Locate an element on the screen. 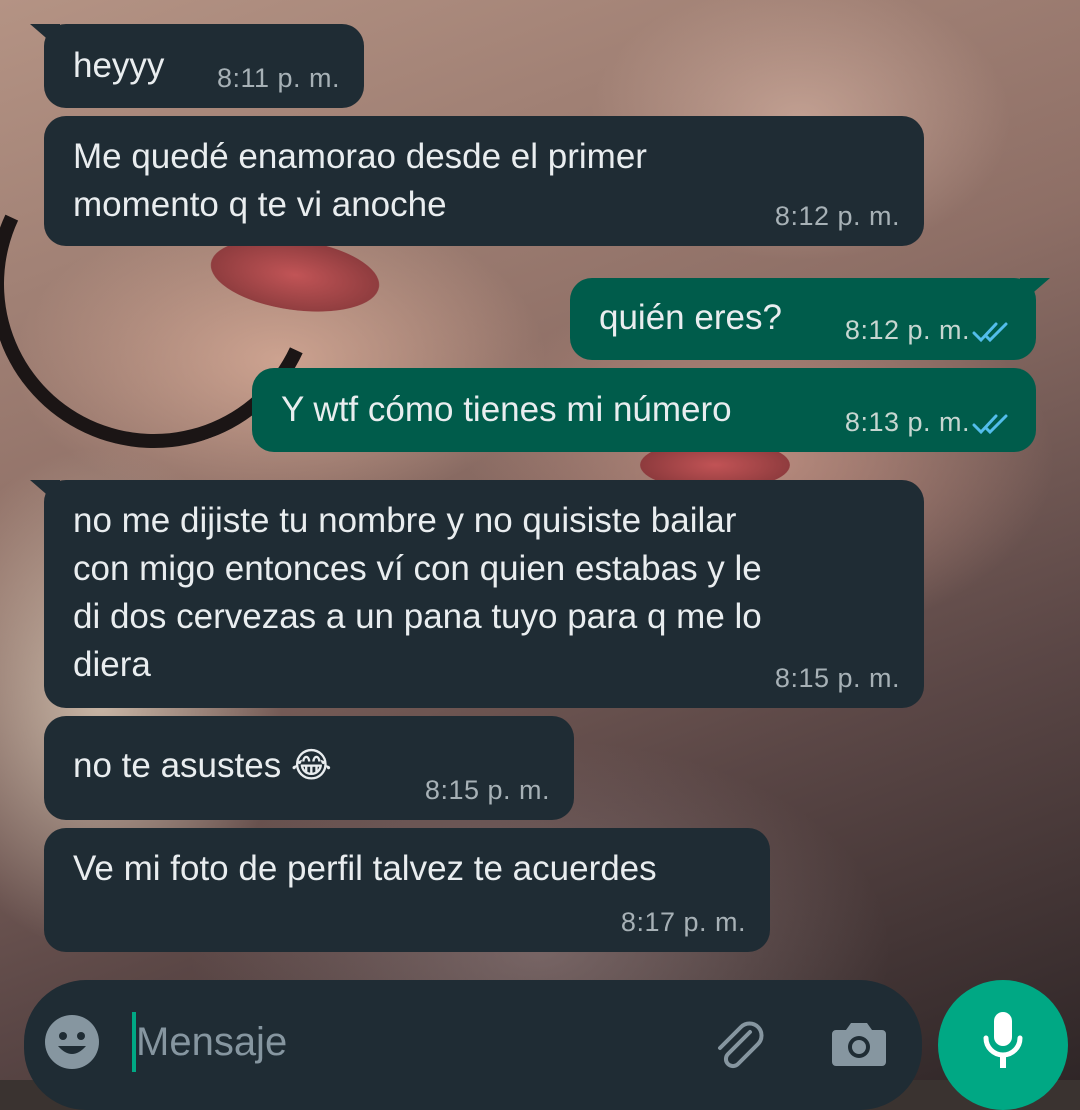 The height and width of the screenshot is (1110, 1080). message-bubble-incoming: heyyy 8:11 p. m. is located at coordinates (197, 66).